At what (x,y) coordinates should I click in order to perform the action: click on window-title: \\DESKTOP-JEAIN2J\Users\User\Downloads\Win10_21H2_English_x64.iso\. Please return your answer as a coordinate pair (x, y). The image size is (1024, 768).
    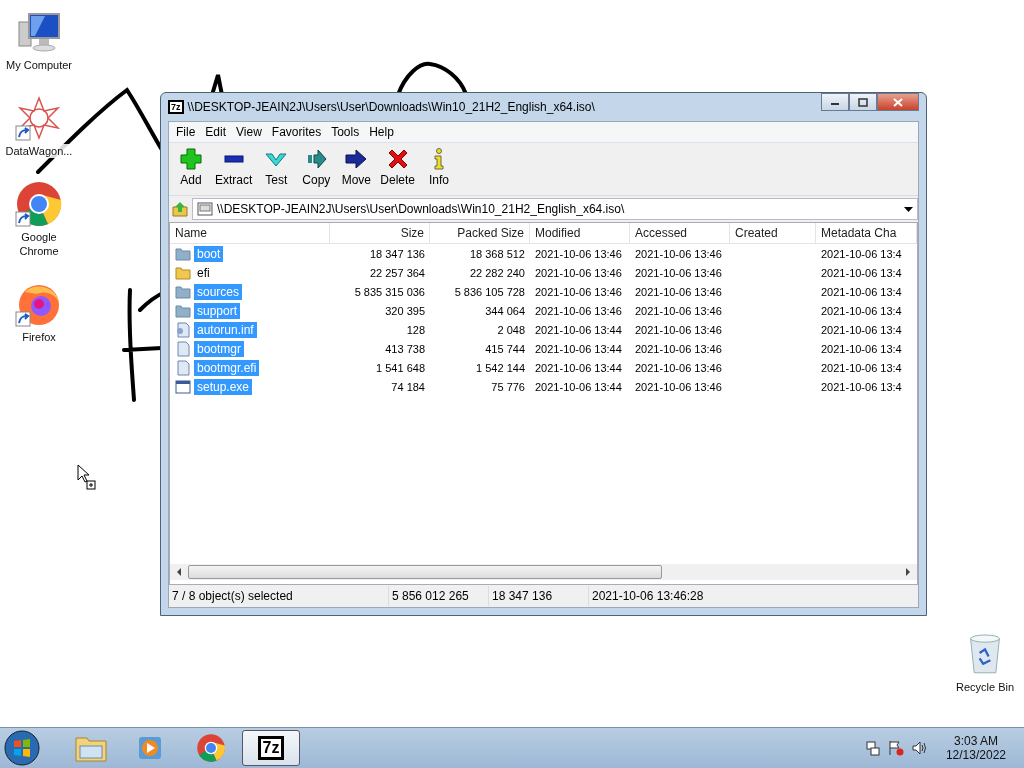
    Looking at the image, I should click on (391, 107).